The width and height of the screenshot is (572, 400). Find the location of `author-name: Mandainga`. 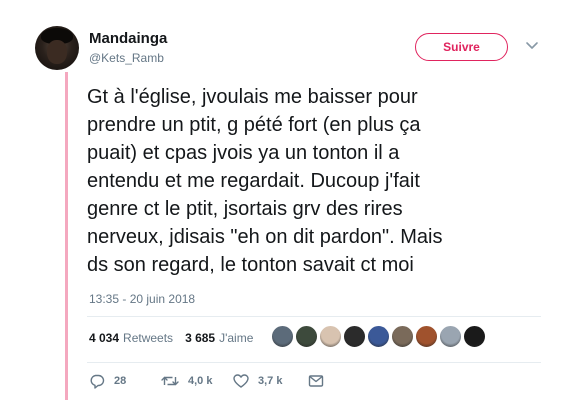

author-name: Mandainga is located at coordinates (128, 38).